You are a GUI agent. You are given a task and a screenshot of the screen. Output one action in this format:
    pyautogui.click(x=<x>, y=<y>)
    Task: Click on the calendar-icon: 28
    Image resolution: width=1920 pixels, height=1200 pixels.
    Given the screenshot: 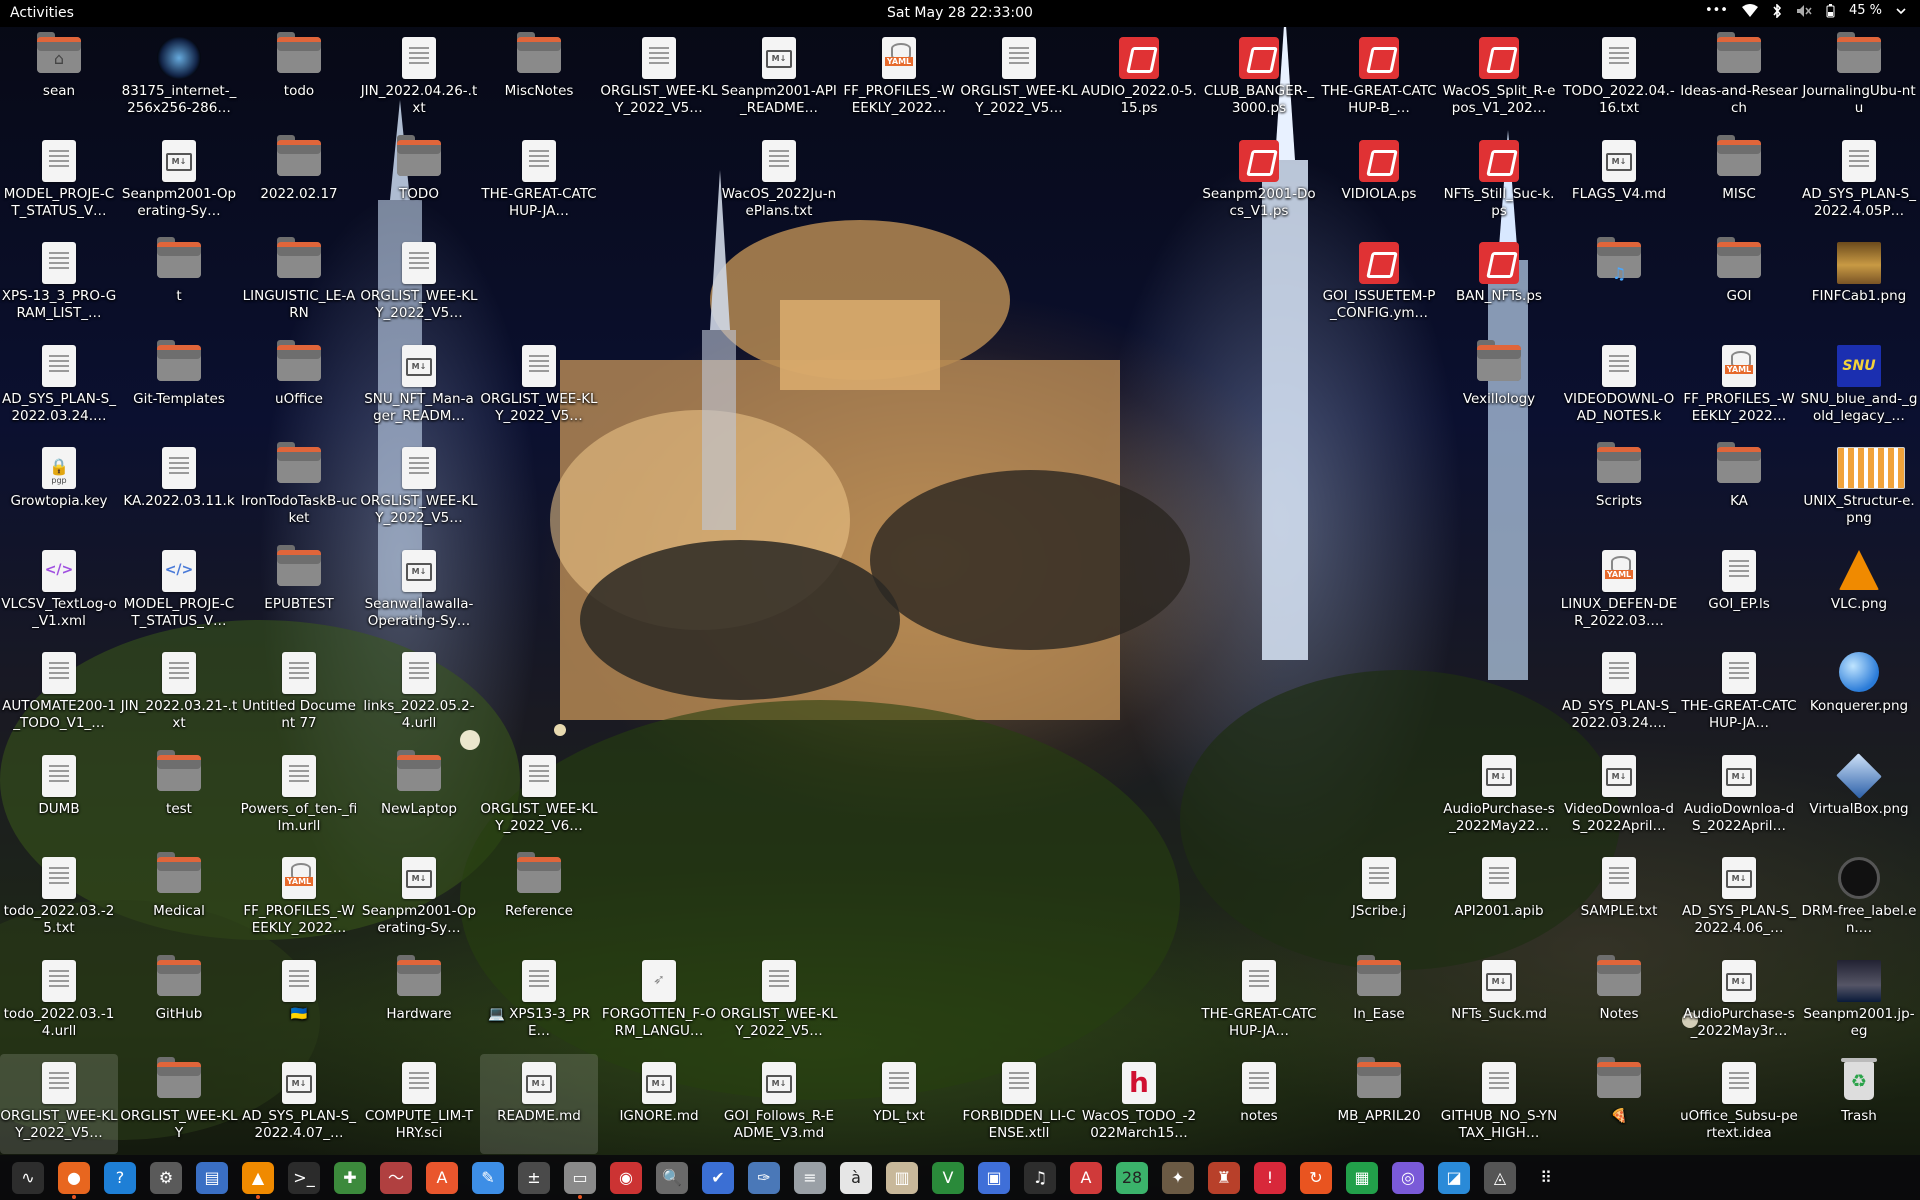 What is the action you would take?
    pyautogui.click(x=1132, y=1178)
    